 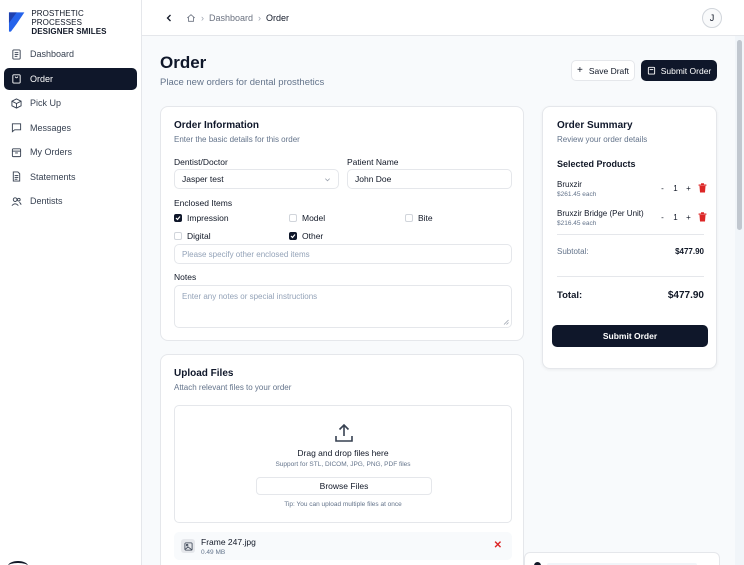 What do you see at coordinates (429, 179) in the screenshot?
I see `patient-name-input: John Doe` at bounding box center [429, 179].